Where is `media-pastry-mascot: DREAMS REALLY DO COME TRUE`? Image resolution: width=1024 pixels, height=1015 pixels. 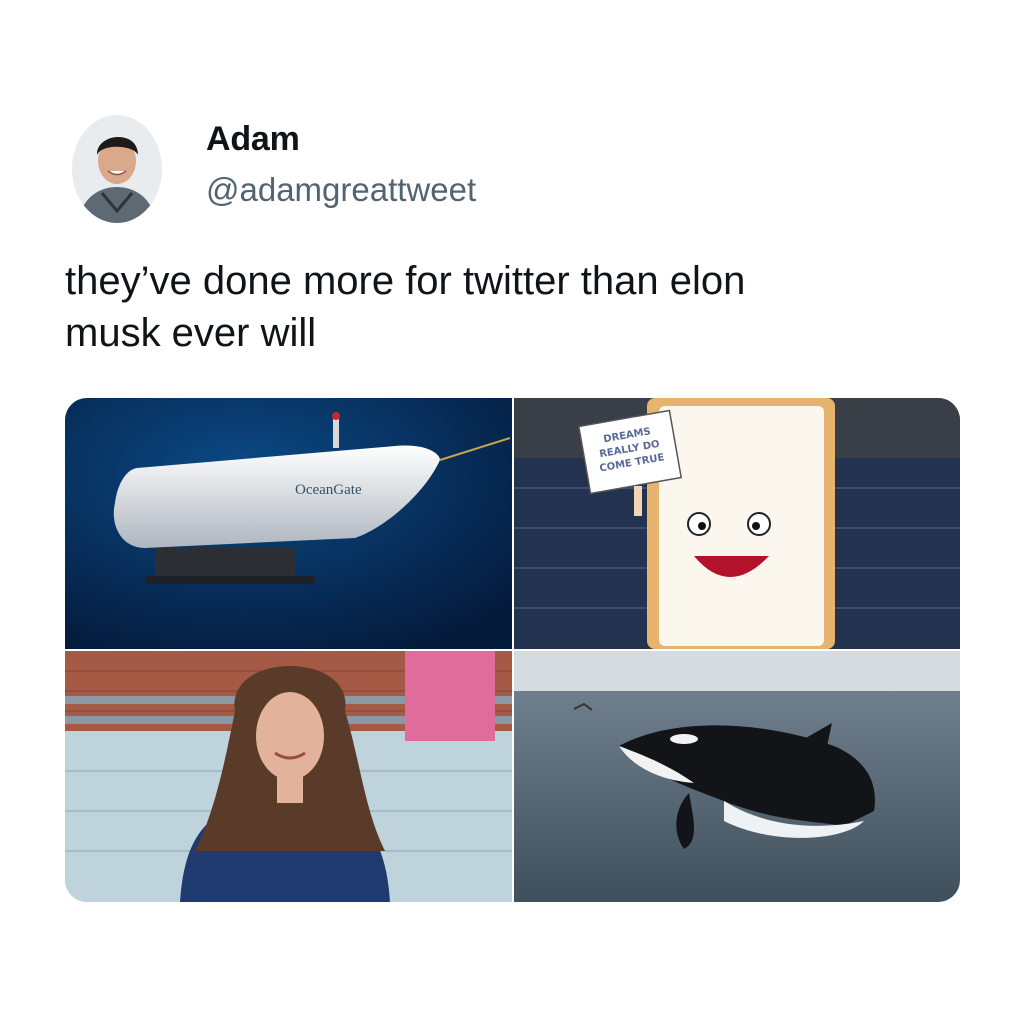 media-pastry-mascot: DREAMS REALLY DO COME TRUE is located at coordinates (737, 523).